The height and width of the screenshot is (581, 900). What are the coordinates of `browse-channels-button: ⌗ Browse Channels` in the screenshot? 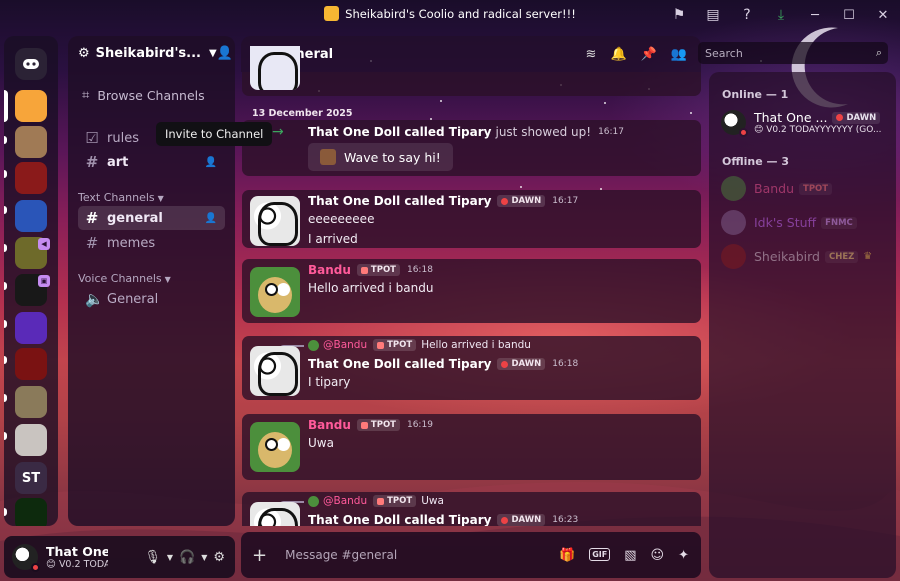 It's located at (143, 95).